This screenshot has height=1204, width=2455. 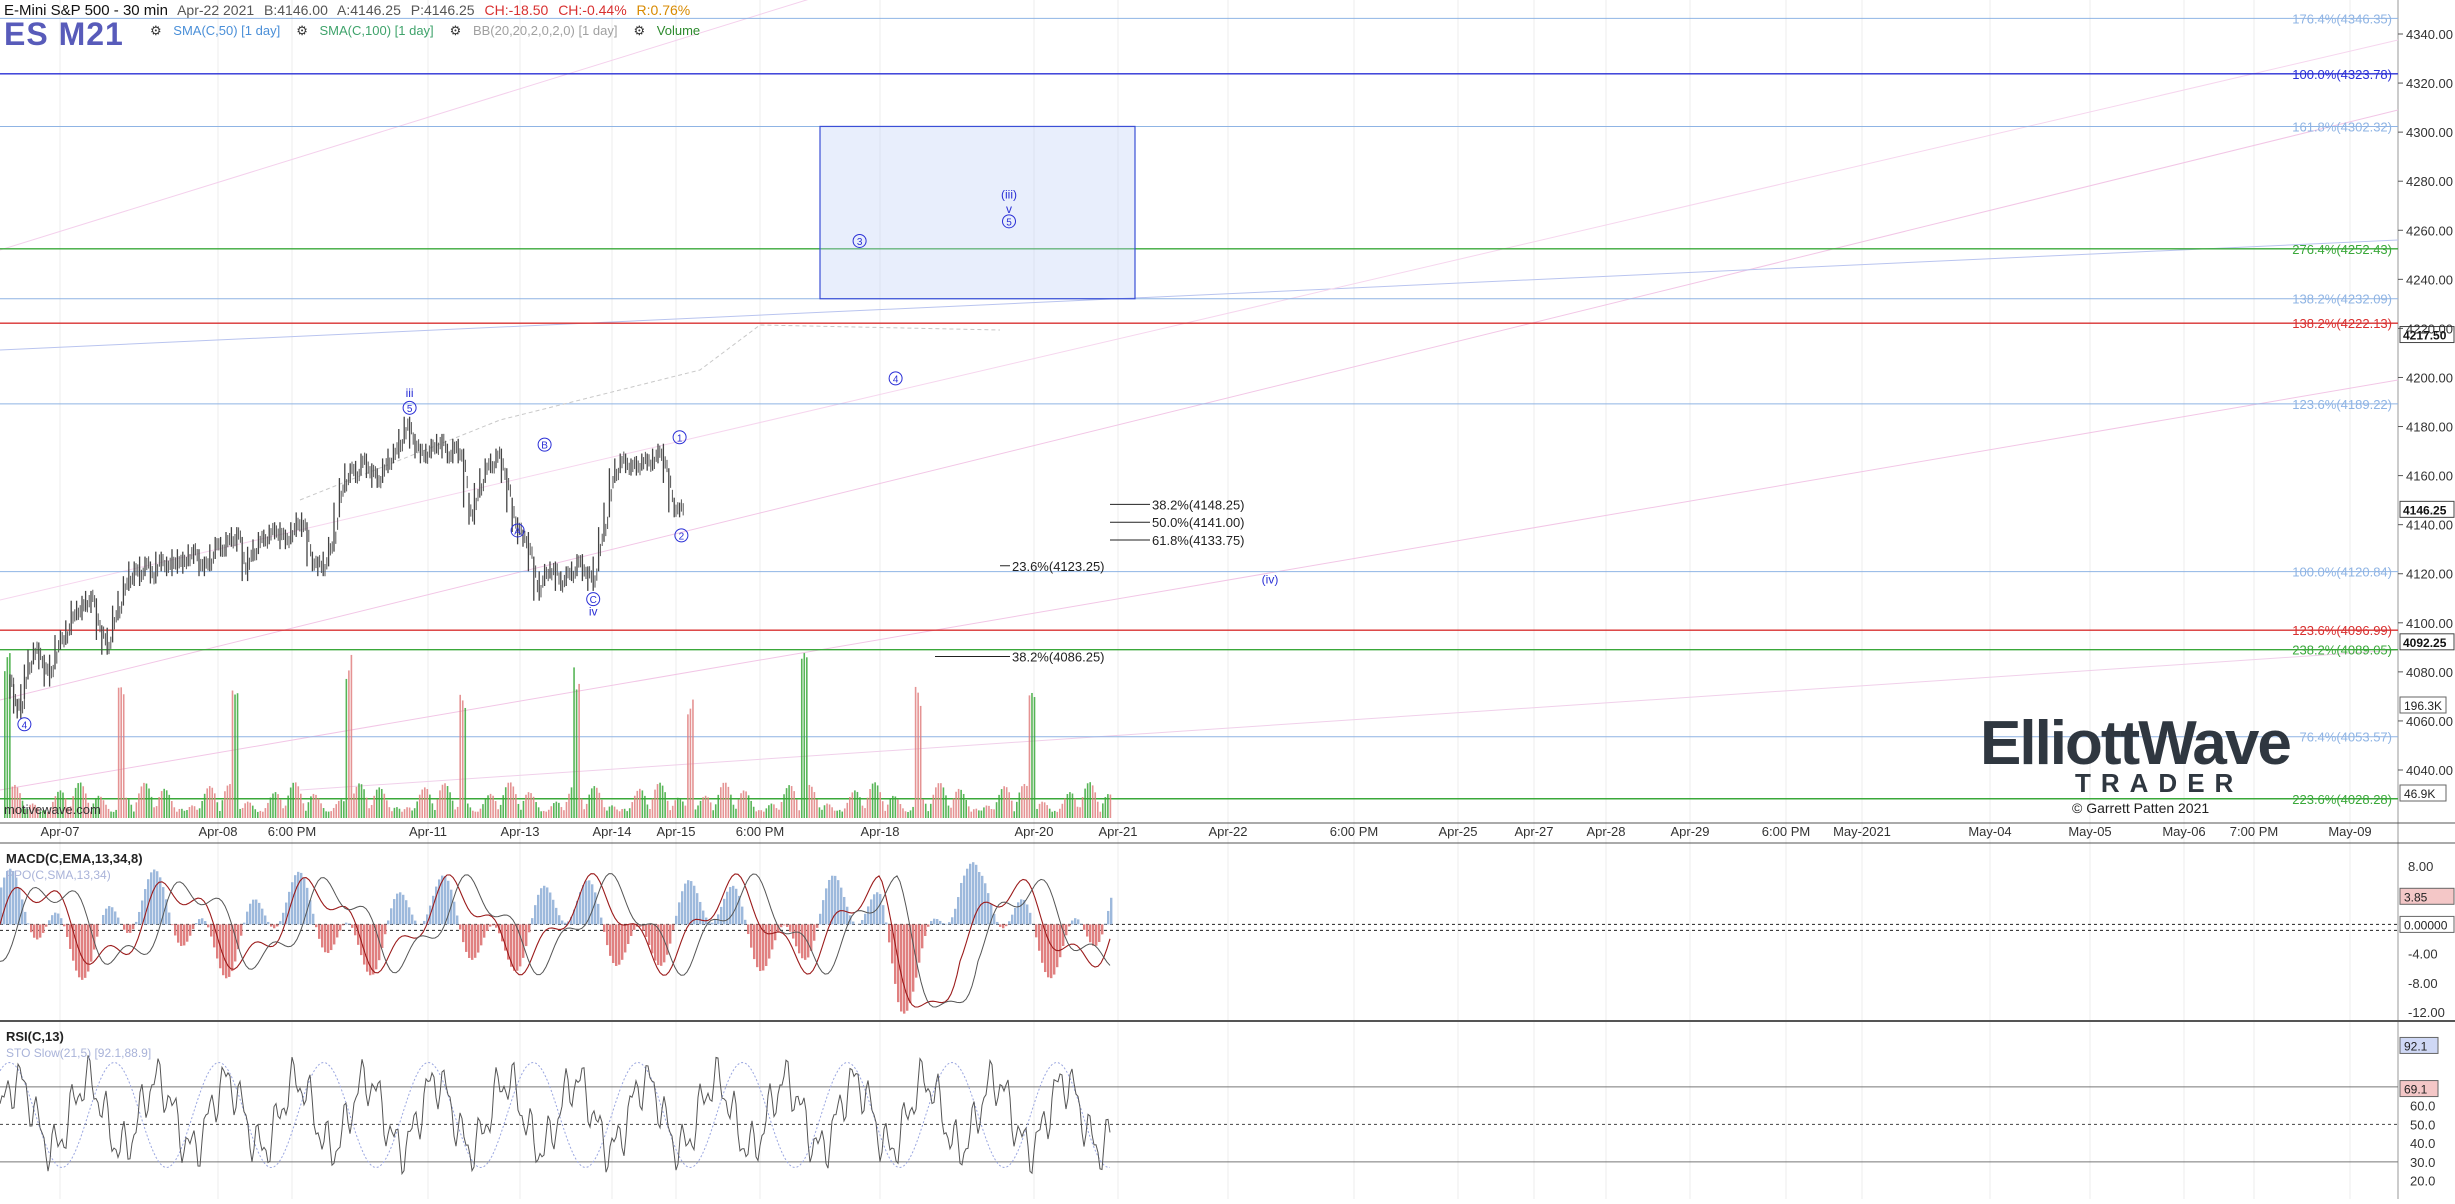 What do you see at coordinates (219, 30) in the screenshot?
I see `indicator-item: ⚙ SMA(C,50) [1 day]` at bounding box center [219, 30].